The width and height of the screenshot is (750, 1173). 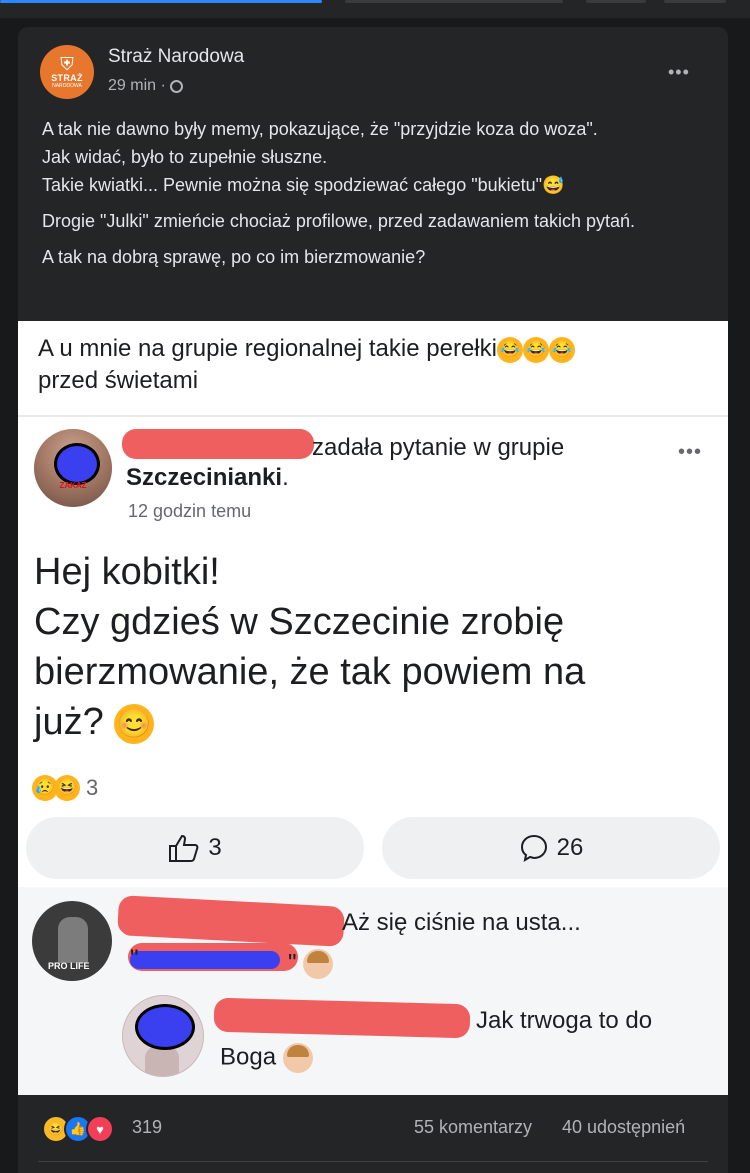 What do you see at coordinates (73, 485) in the screenshot?
I see `avatar-stamp-text: ZAKAZ` at bounding box center [73, 485].